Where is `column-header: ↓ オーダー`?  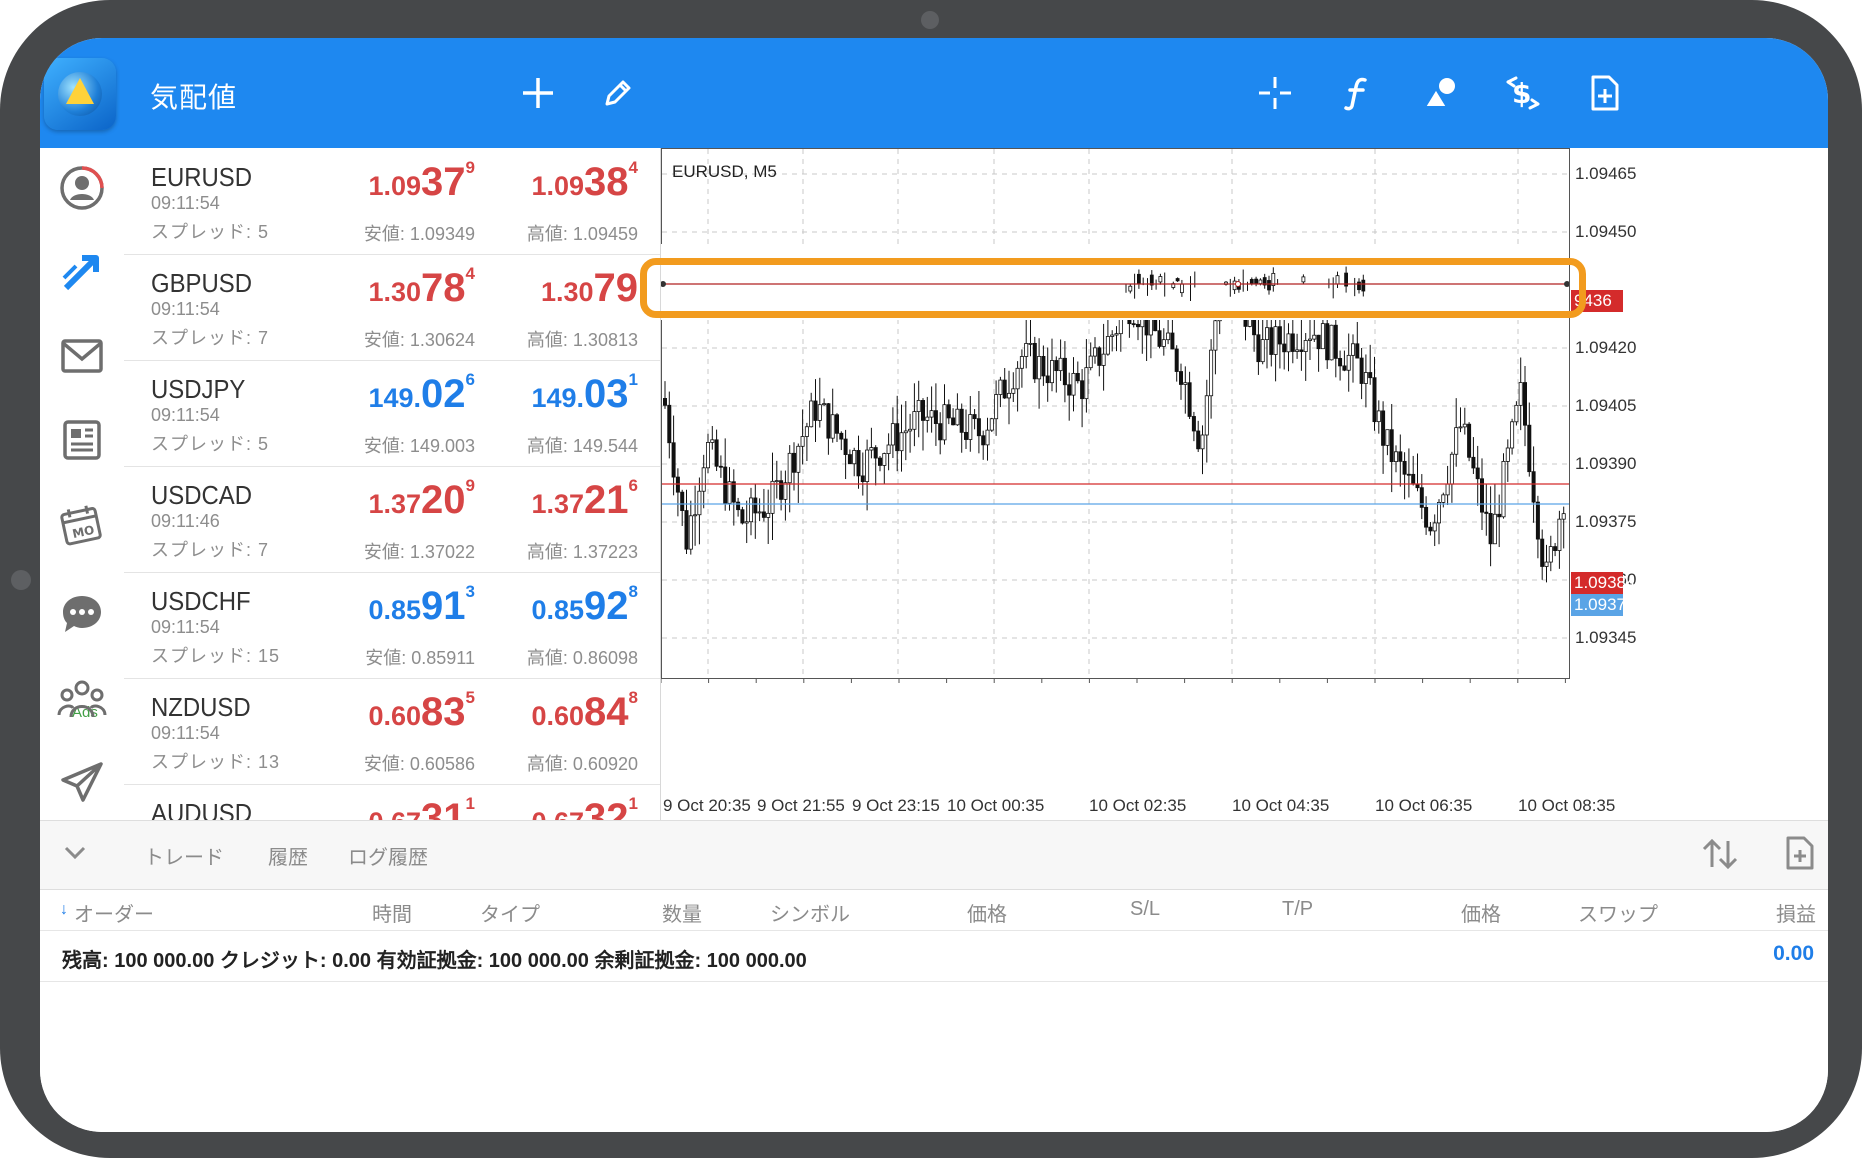
column-header: ↓ オーダー is located at coordinates (107, 912).